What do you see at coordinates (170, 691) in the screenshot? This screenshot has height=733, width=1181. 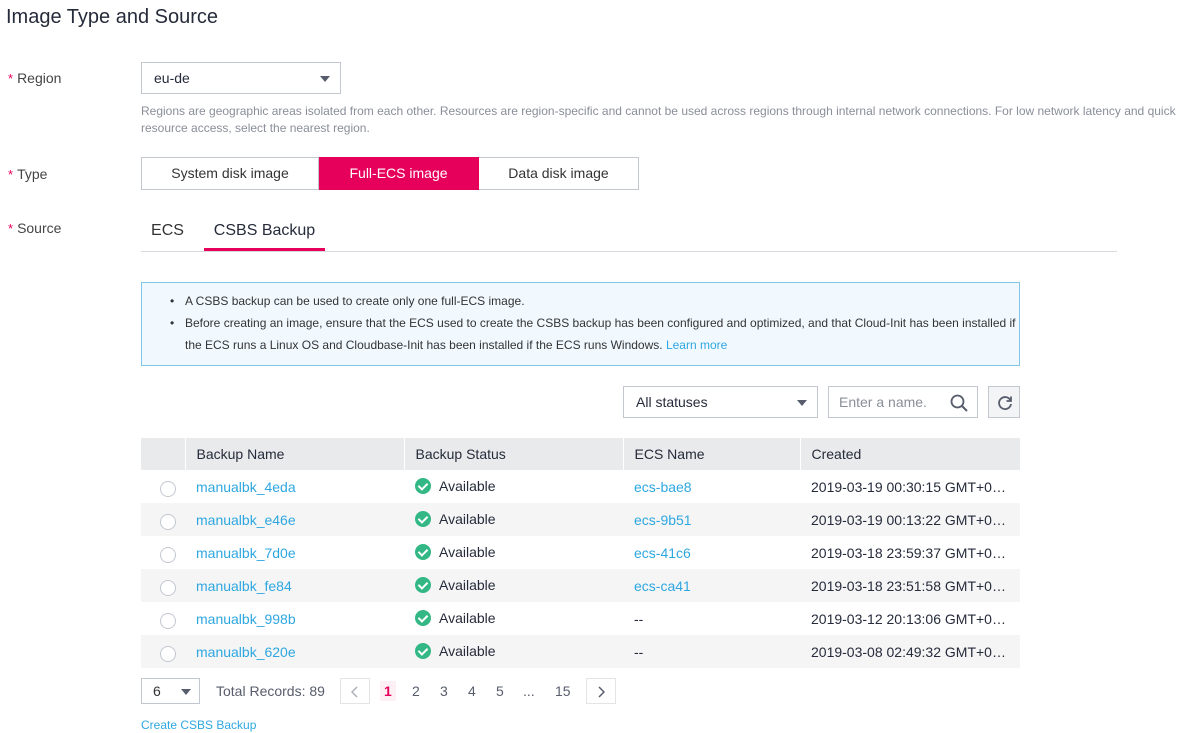 I see `page-size-select: 6` at bounding box center [170, 691].